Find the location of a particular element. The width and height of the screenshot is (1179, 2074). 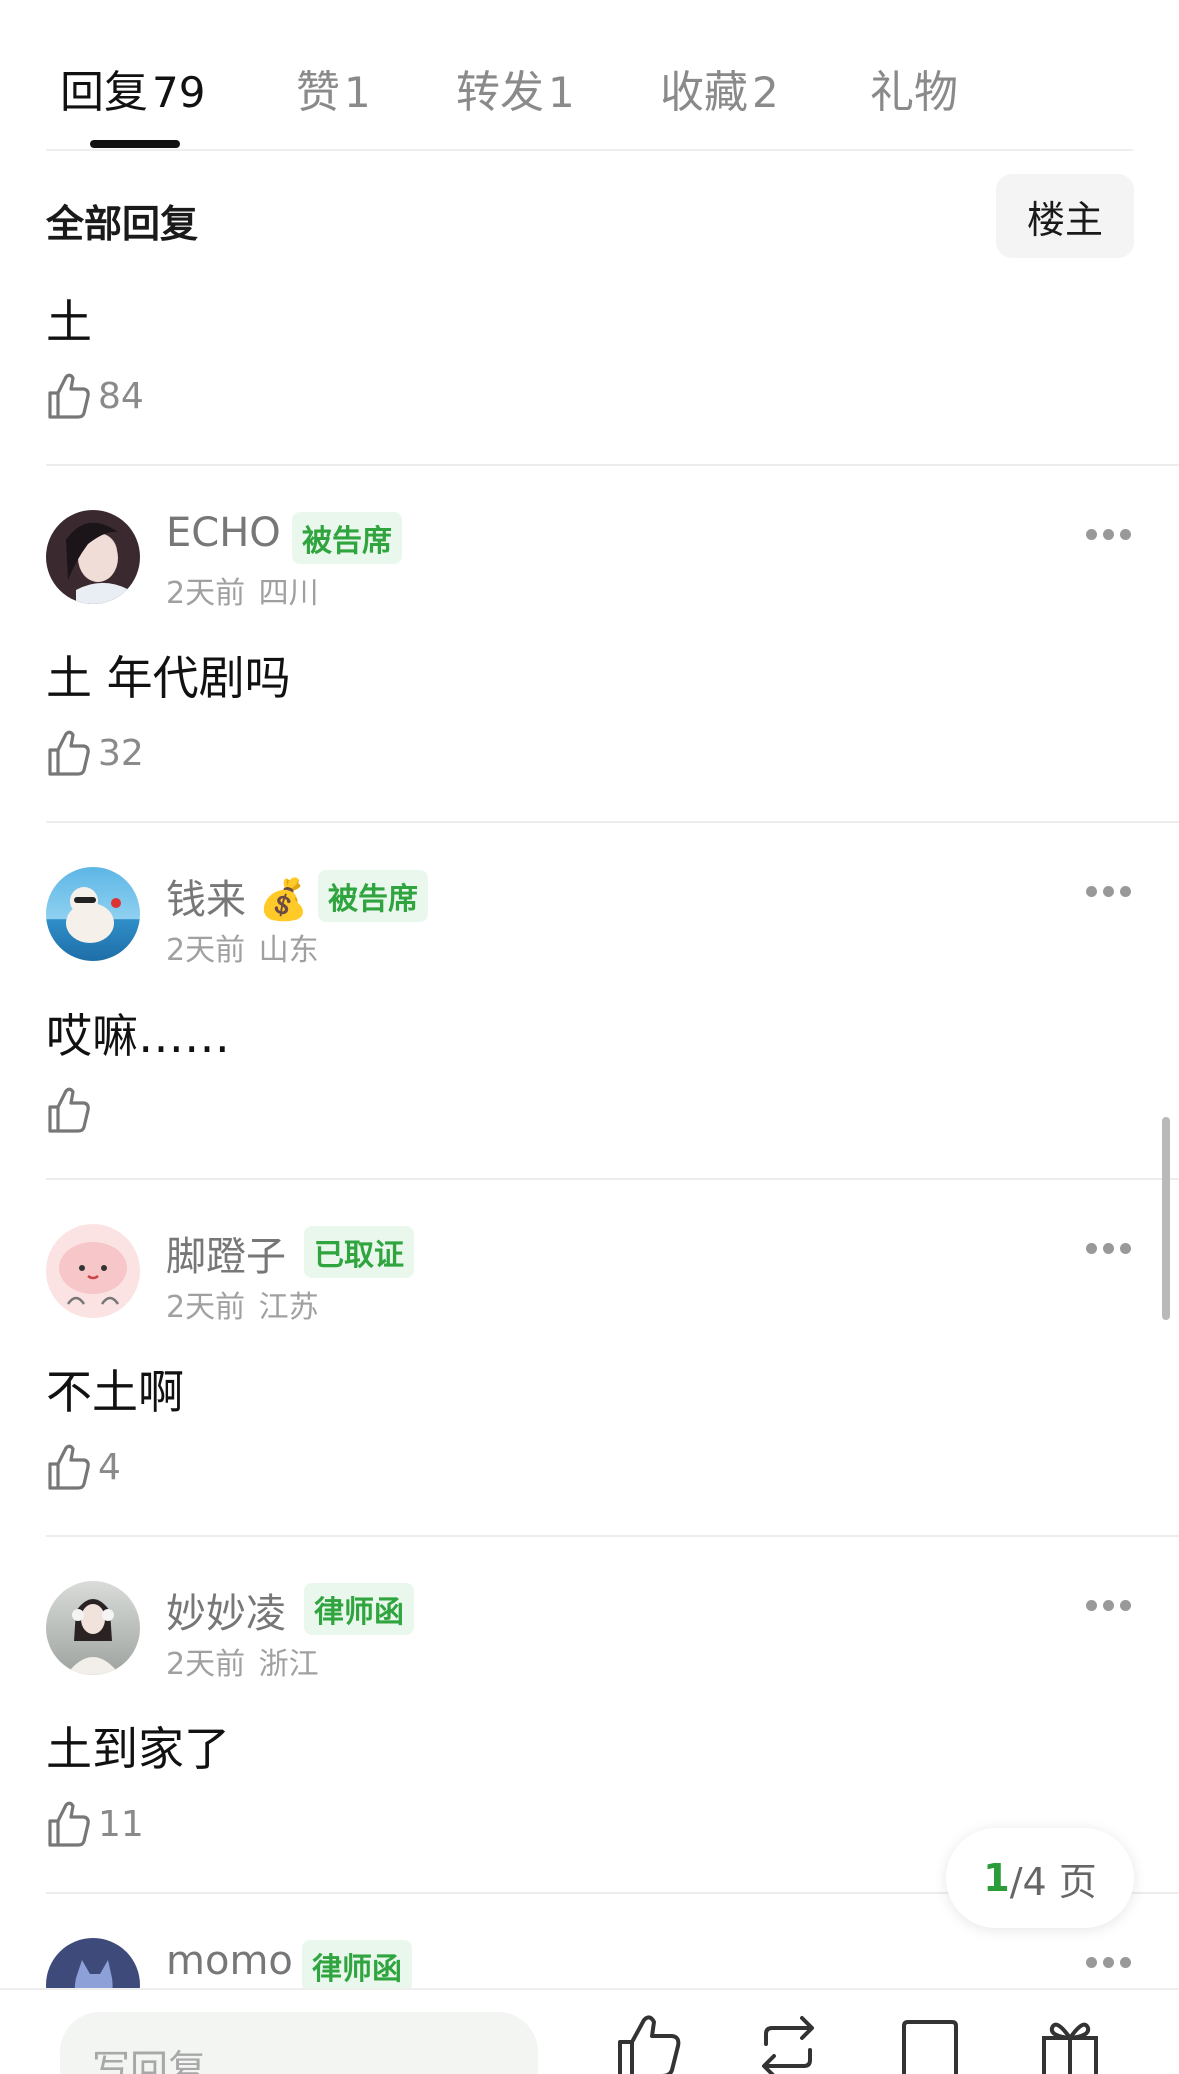

tab-replies: 回复79 is located at coordinates (132, 88).